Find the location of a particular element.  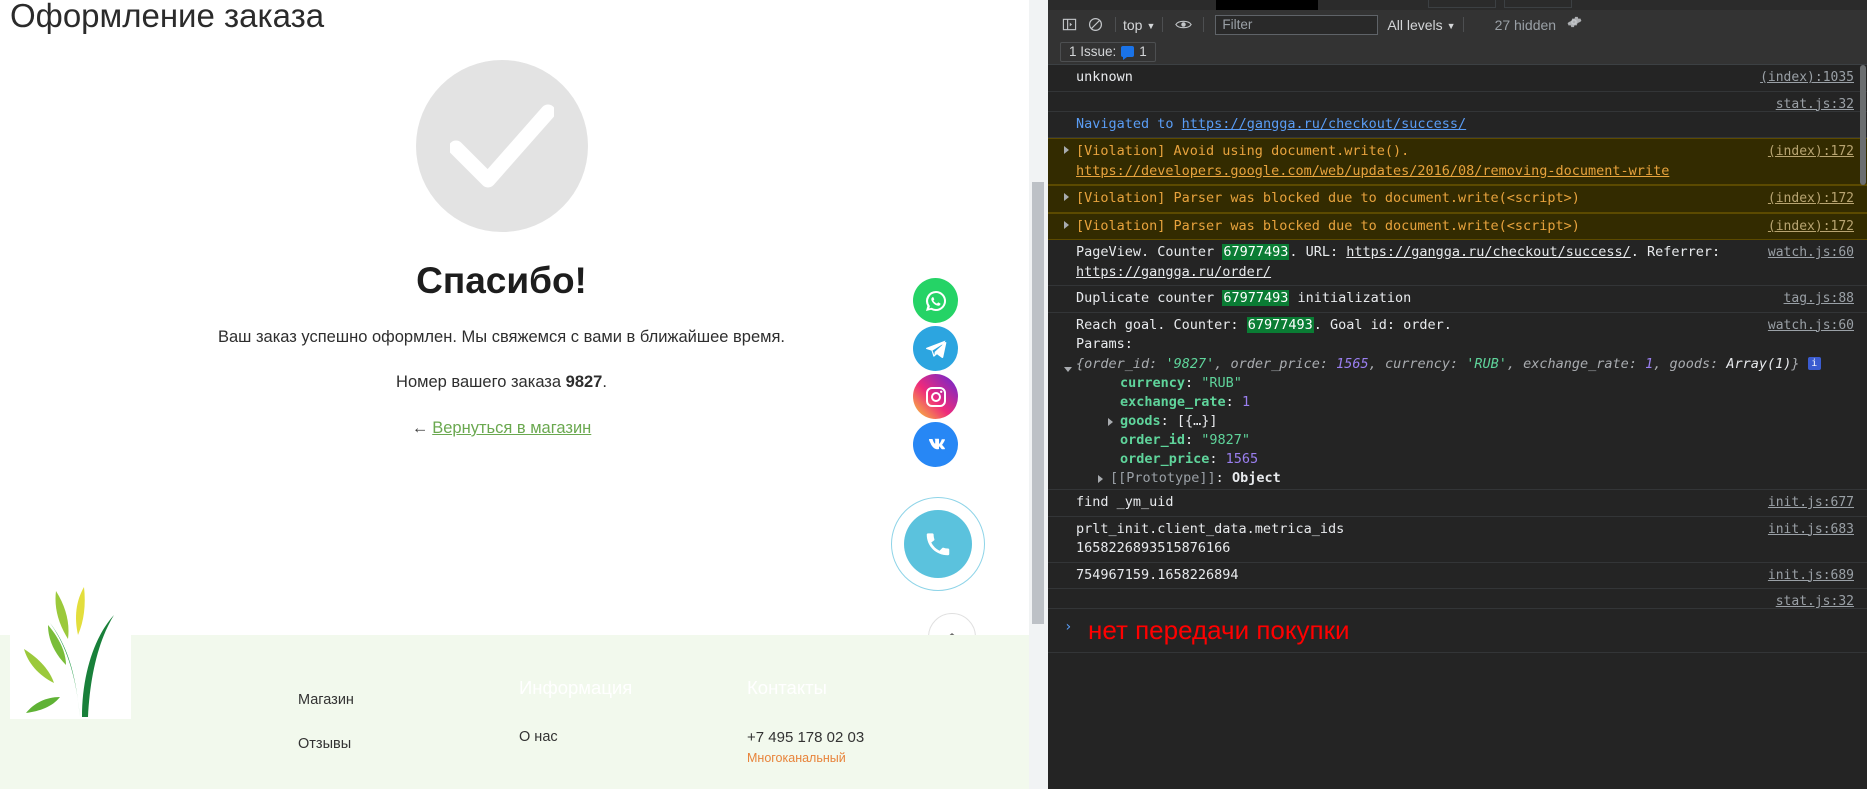

object-property-prototype: [[Prototype]]: Object is located at coordinates (1466, 478).